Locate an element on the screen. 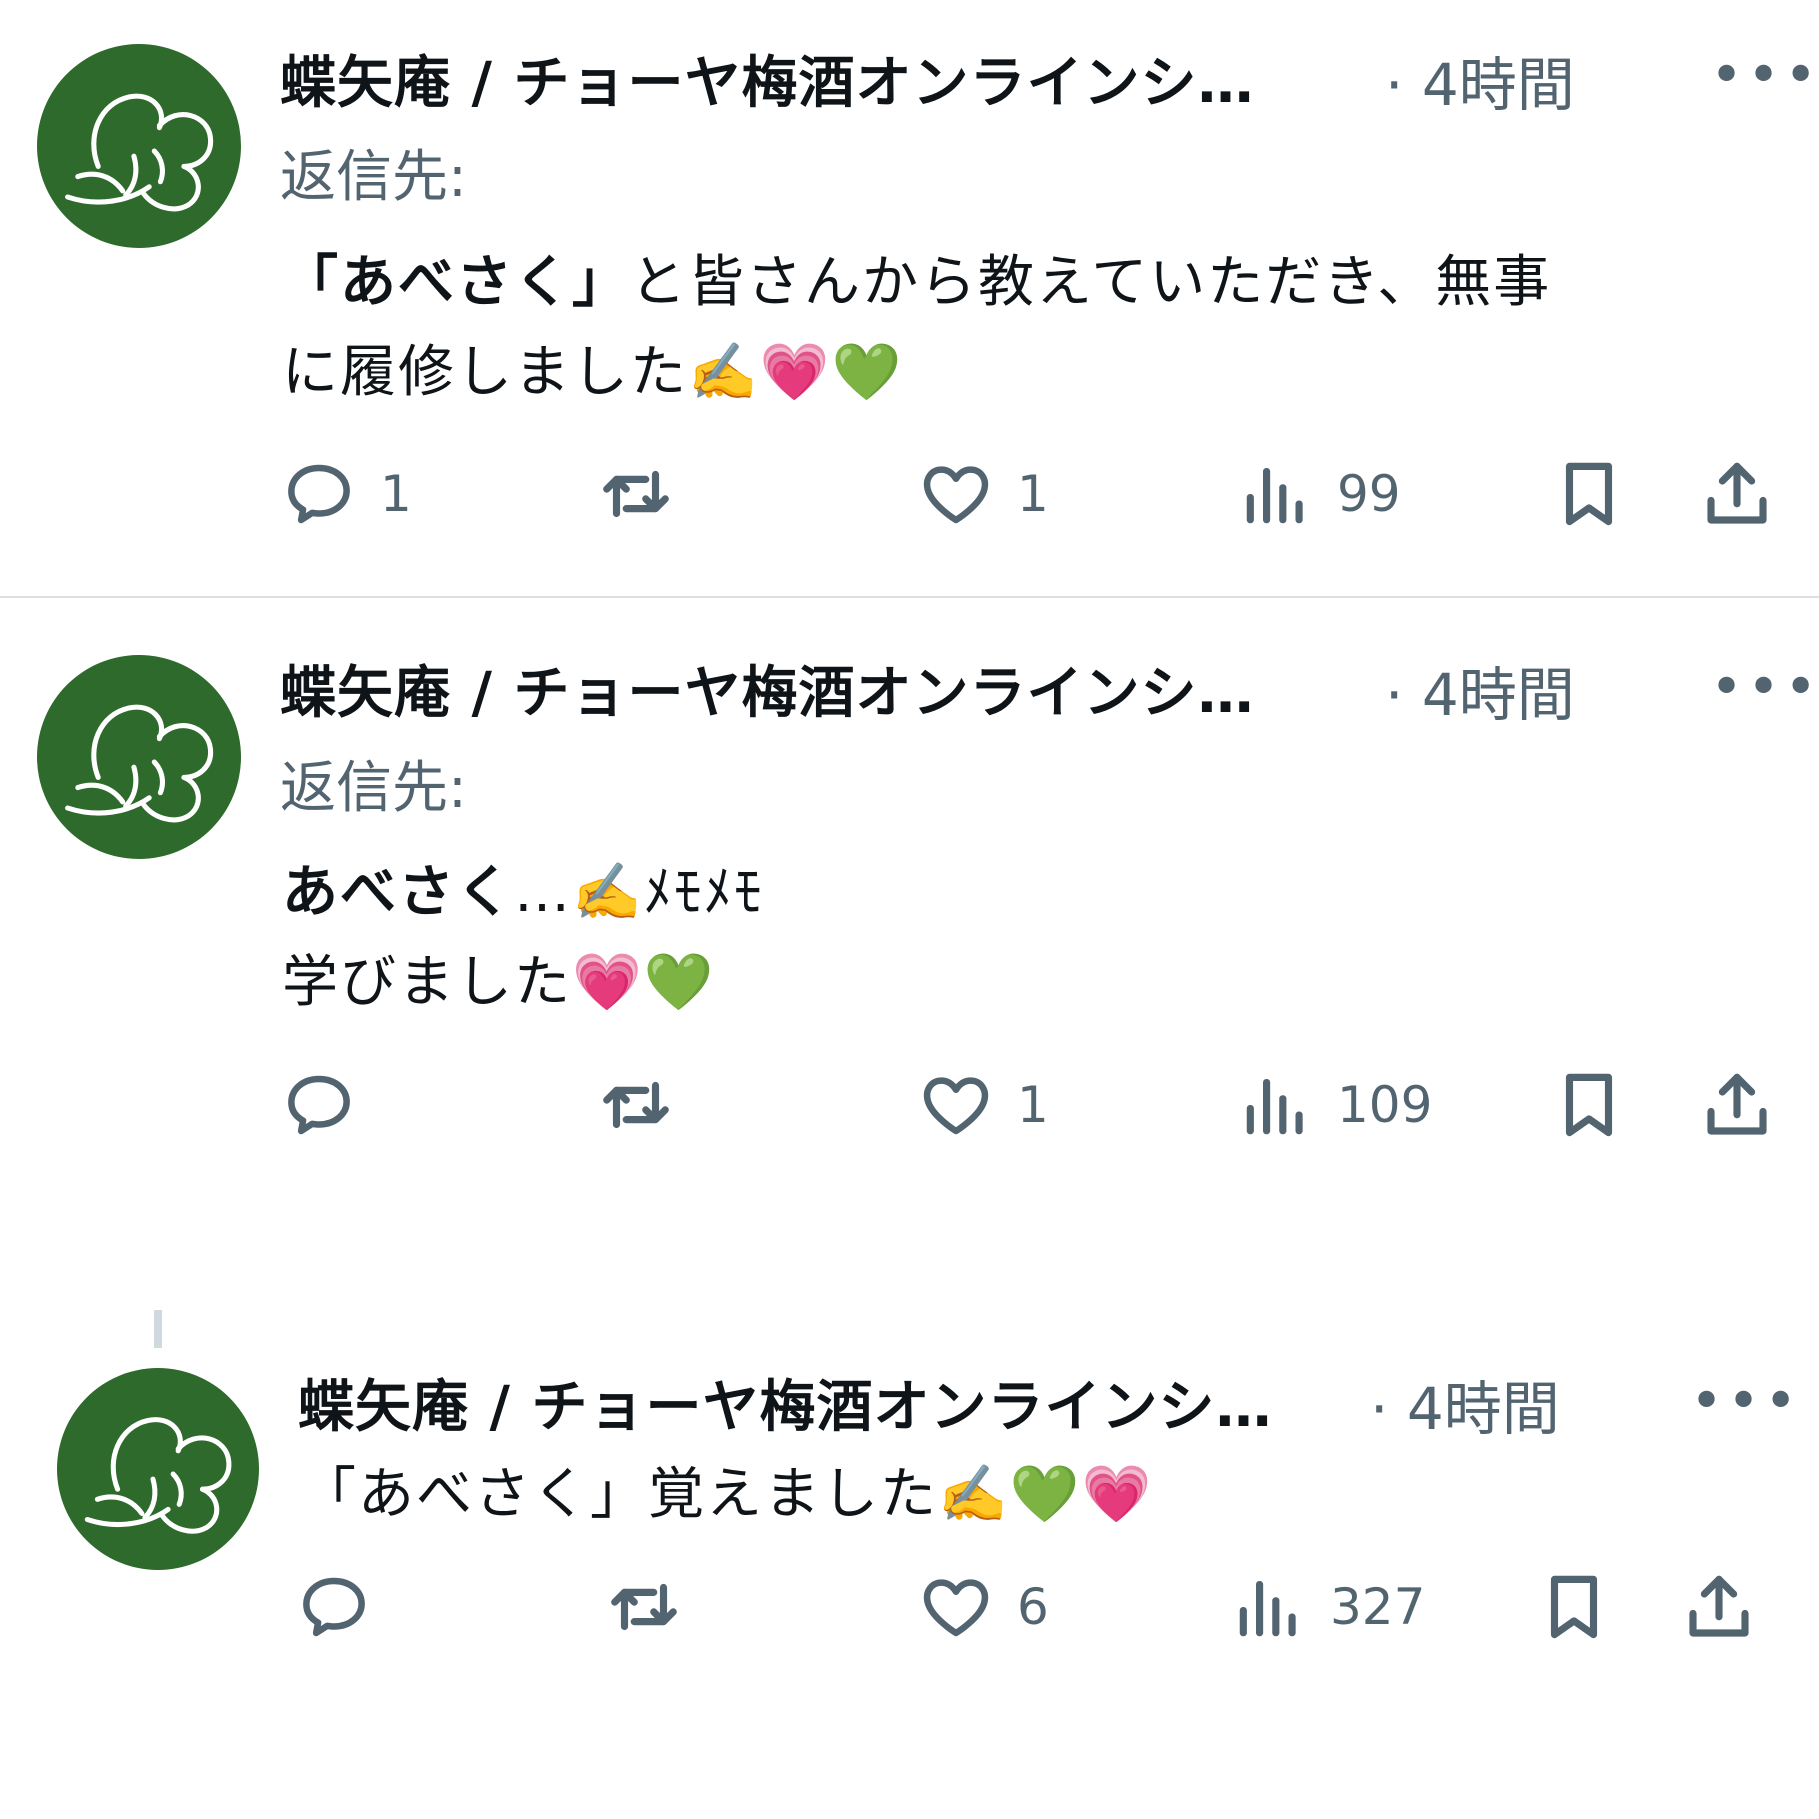  tweet-text: 「あべさく」と皆さんから教えていただき、無事 に履修しました✍️💗💚 is located at coordinates (1022, 328).